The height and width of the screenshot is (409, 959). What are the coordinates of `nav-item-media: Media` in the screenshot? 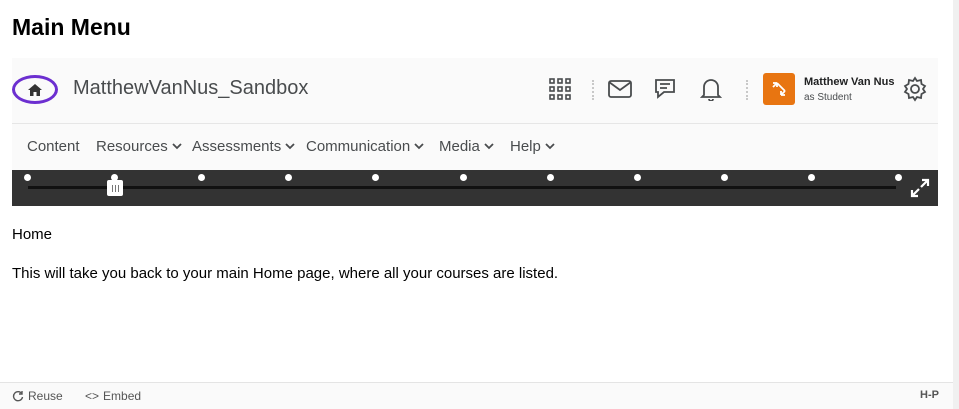 It's located at (466, 146).